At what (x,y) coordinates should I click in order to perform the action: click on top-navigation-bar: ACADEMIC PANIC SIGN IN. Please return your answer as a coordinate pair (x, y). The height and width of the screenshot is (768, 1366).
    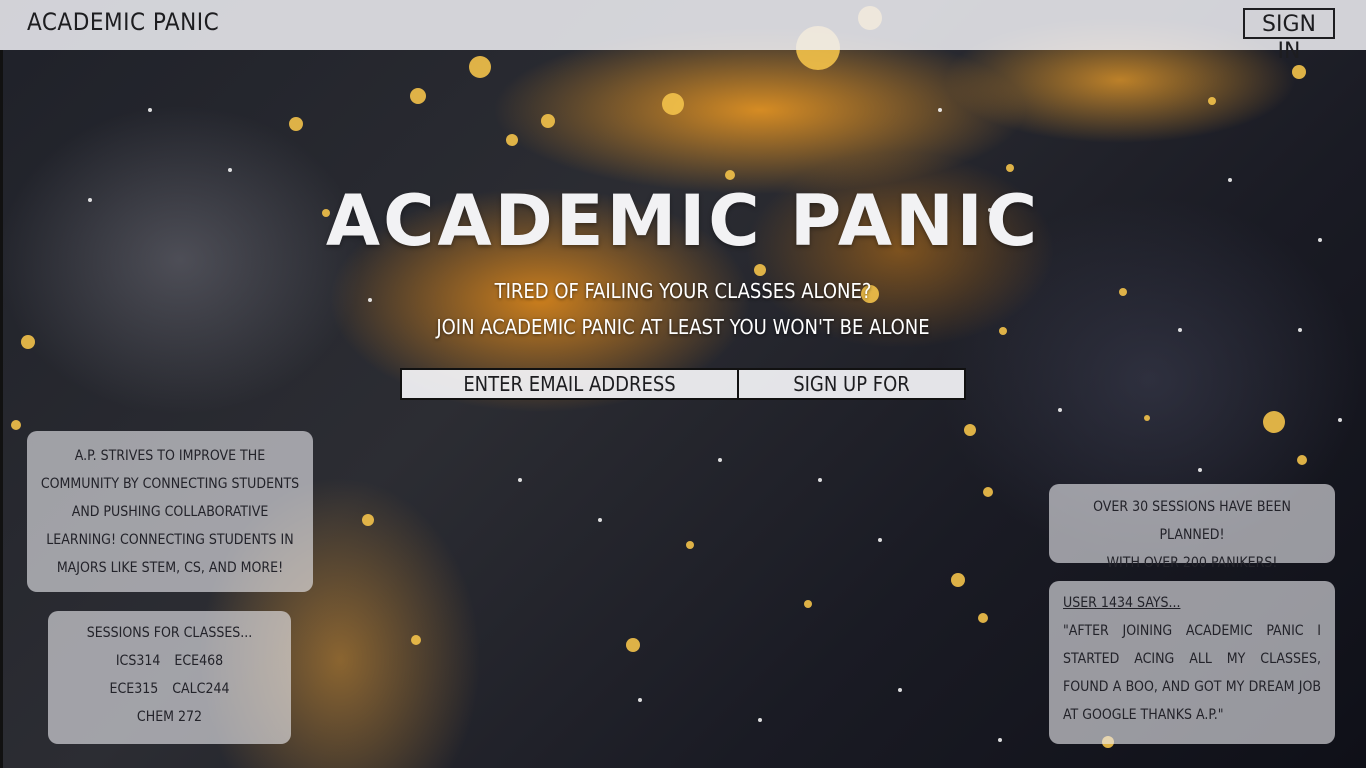
    Looking at the image, I should click on (683, 32).